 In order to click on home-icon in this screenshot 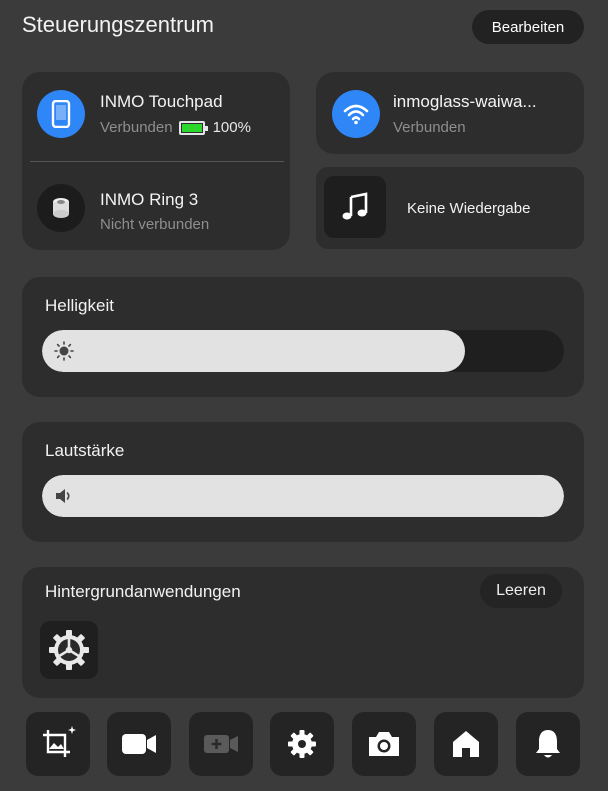, I will do `click(466, 744)`.